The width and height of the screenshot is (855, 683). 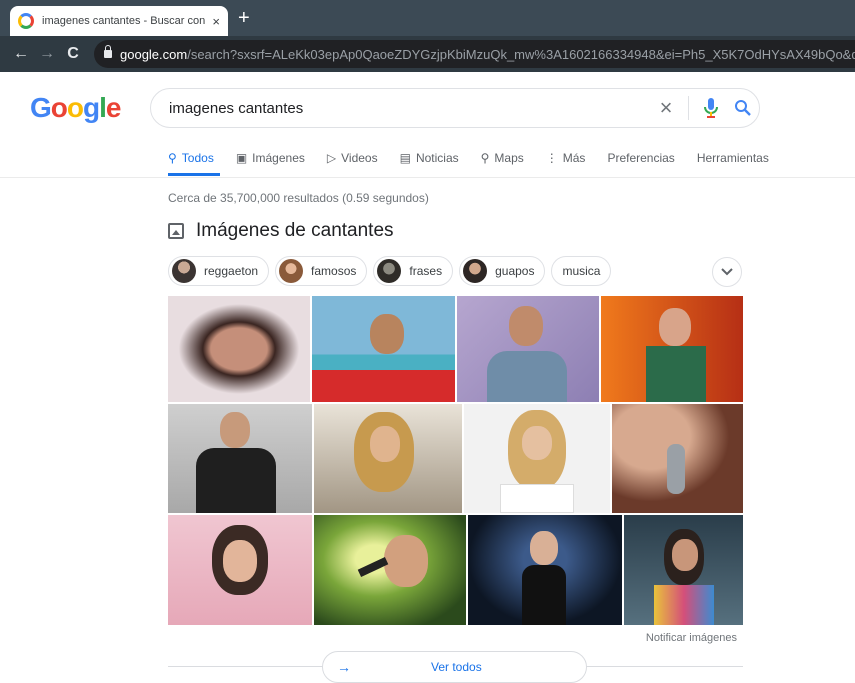 I want to click on tab-mas: ⋮ Más, so click(x=566, y=158).